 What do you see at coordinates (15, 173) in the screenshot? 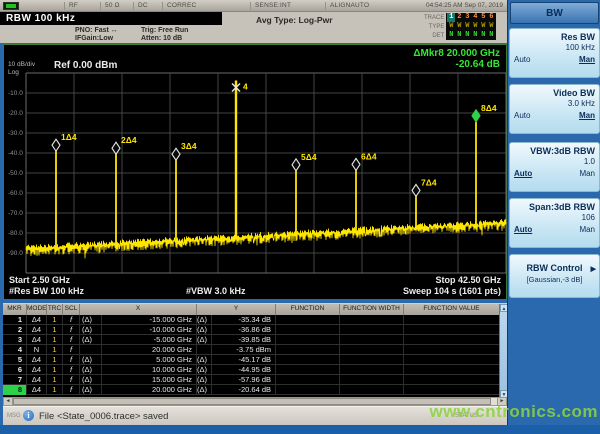
I see `svg-text: -50.0` at bounding box center [15, 173].